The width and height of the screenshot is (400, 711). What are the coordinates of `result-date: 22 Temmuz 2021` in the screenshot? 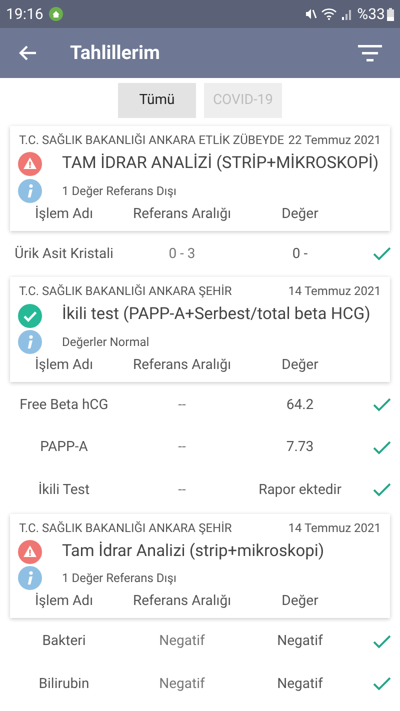 It's located at (334, 140).